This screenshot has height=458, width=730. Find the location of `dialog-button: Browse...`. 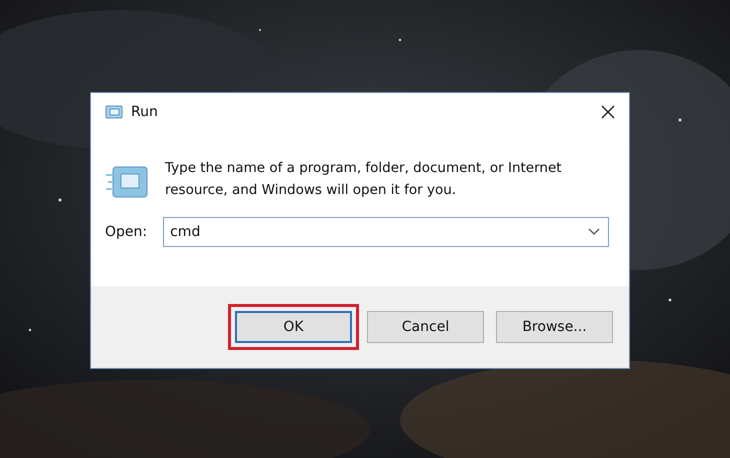

dialog-button: Browse... is located at coordinates (554, 327).